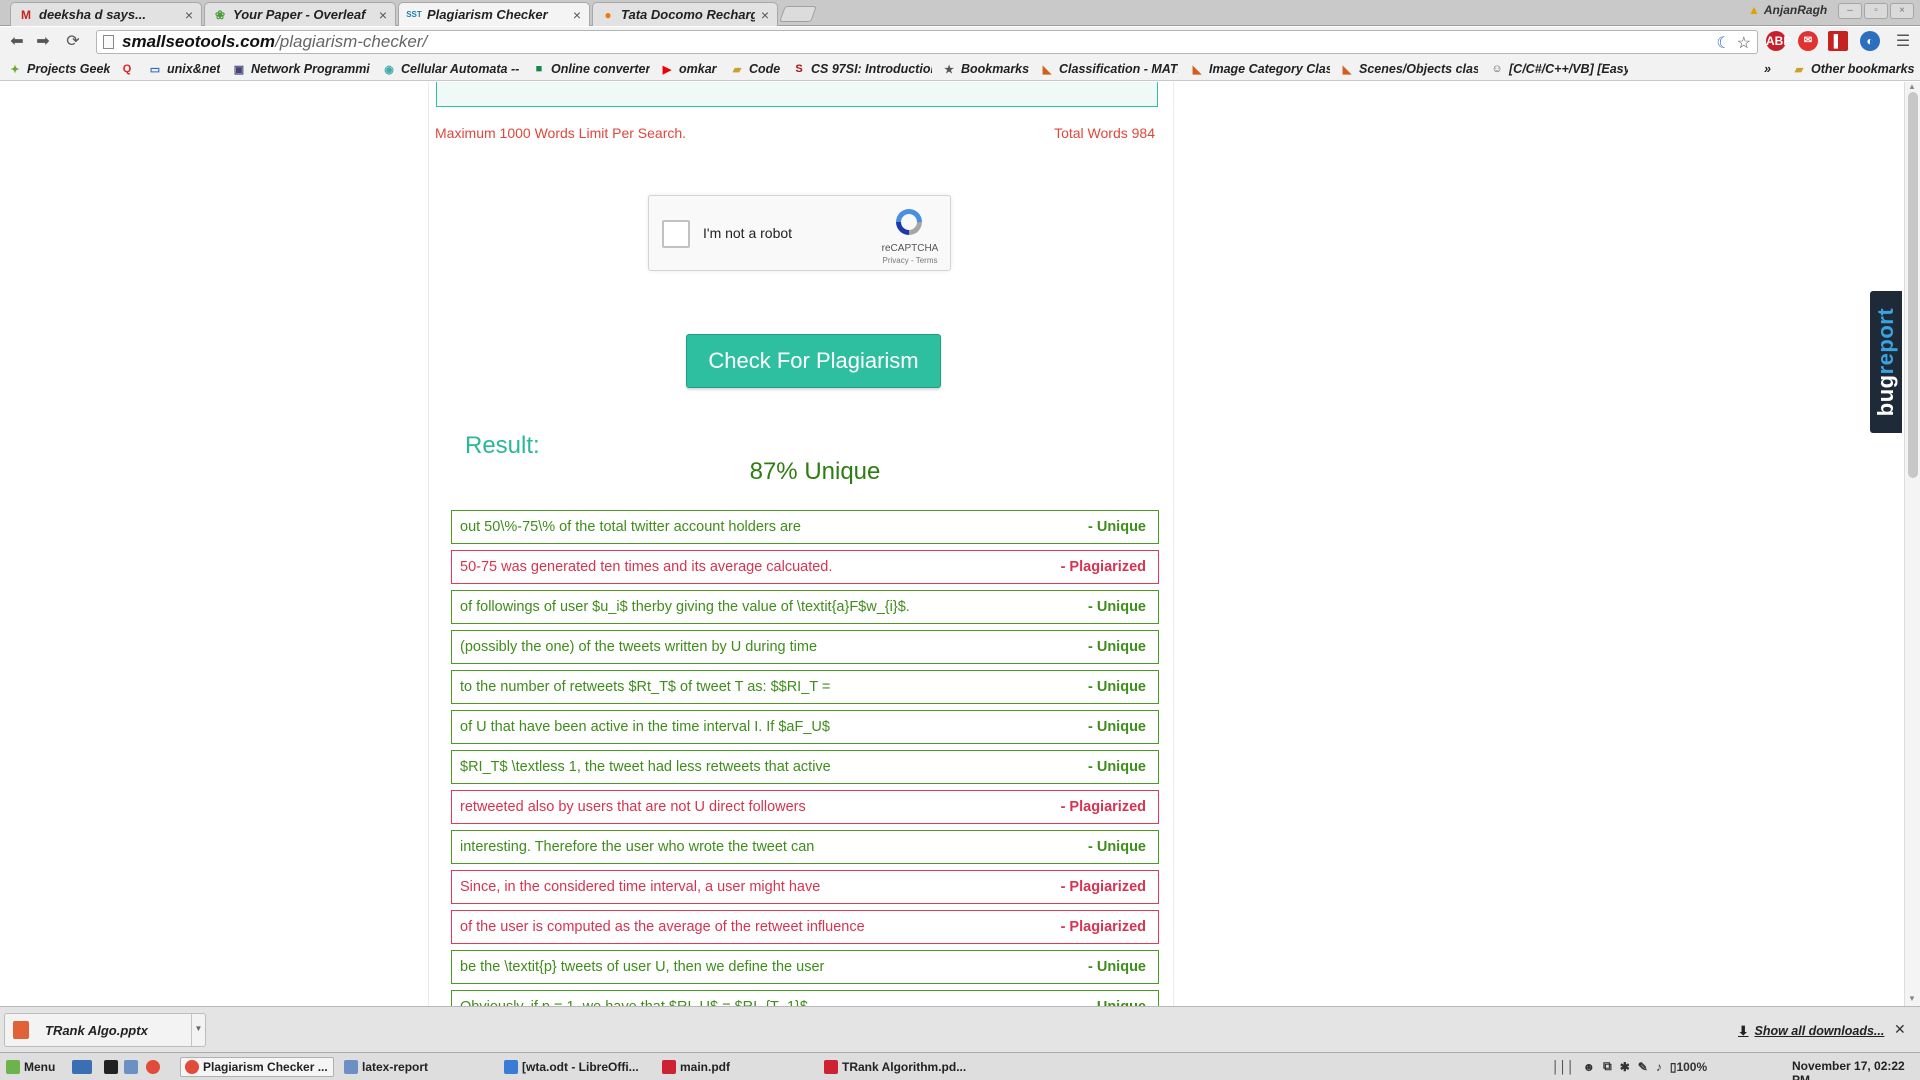 This screenshot has width=1920, height=1080. I want to click on sst-icon: SST, so click(414, 14).